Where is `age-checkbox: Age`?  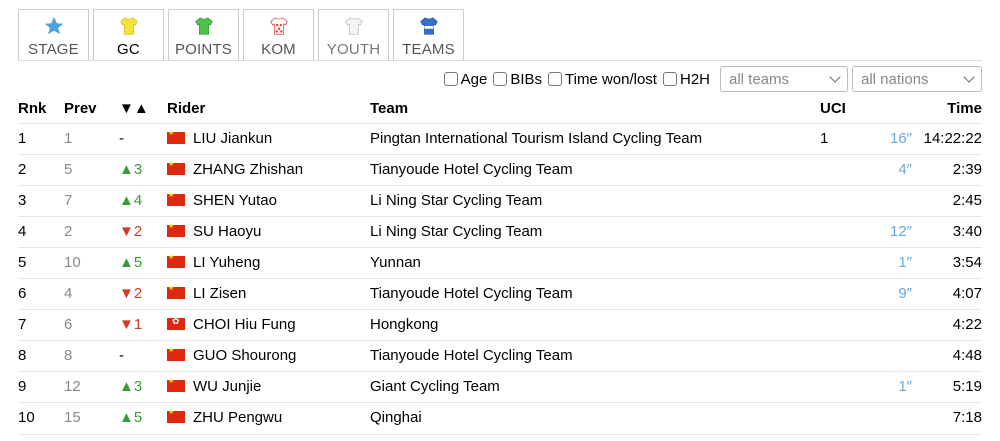
age-checkbox: Age is located at coordinates (465, 79).